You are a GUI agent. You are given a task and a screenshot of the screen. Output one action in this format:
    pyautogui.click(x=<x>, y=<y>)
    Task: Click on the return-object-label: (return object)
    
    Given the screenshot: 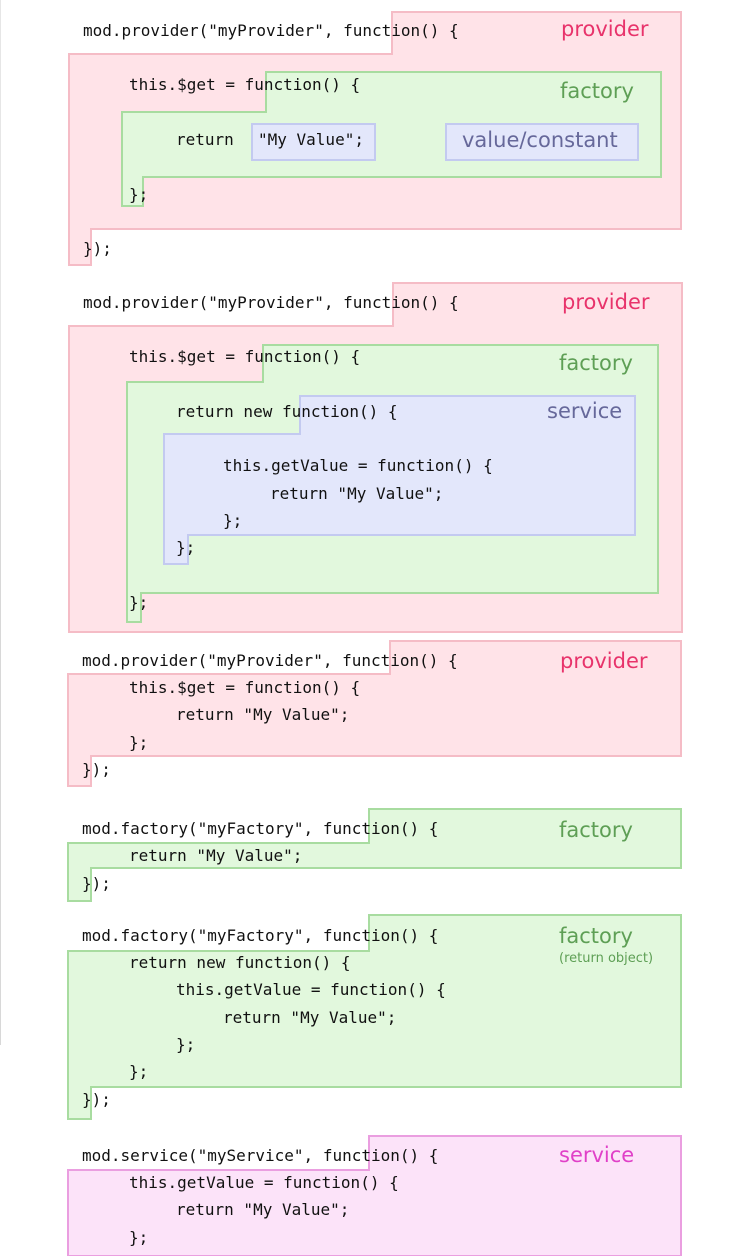 What is the action you would take?
    pyautogui.click(x=606, y=958)
    